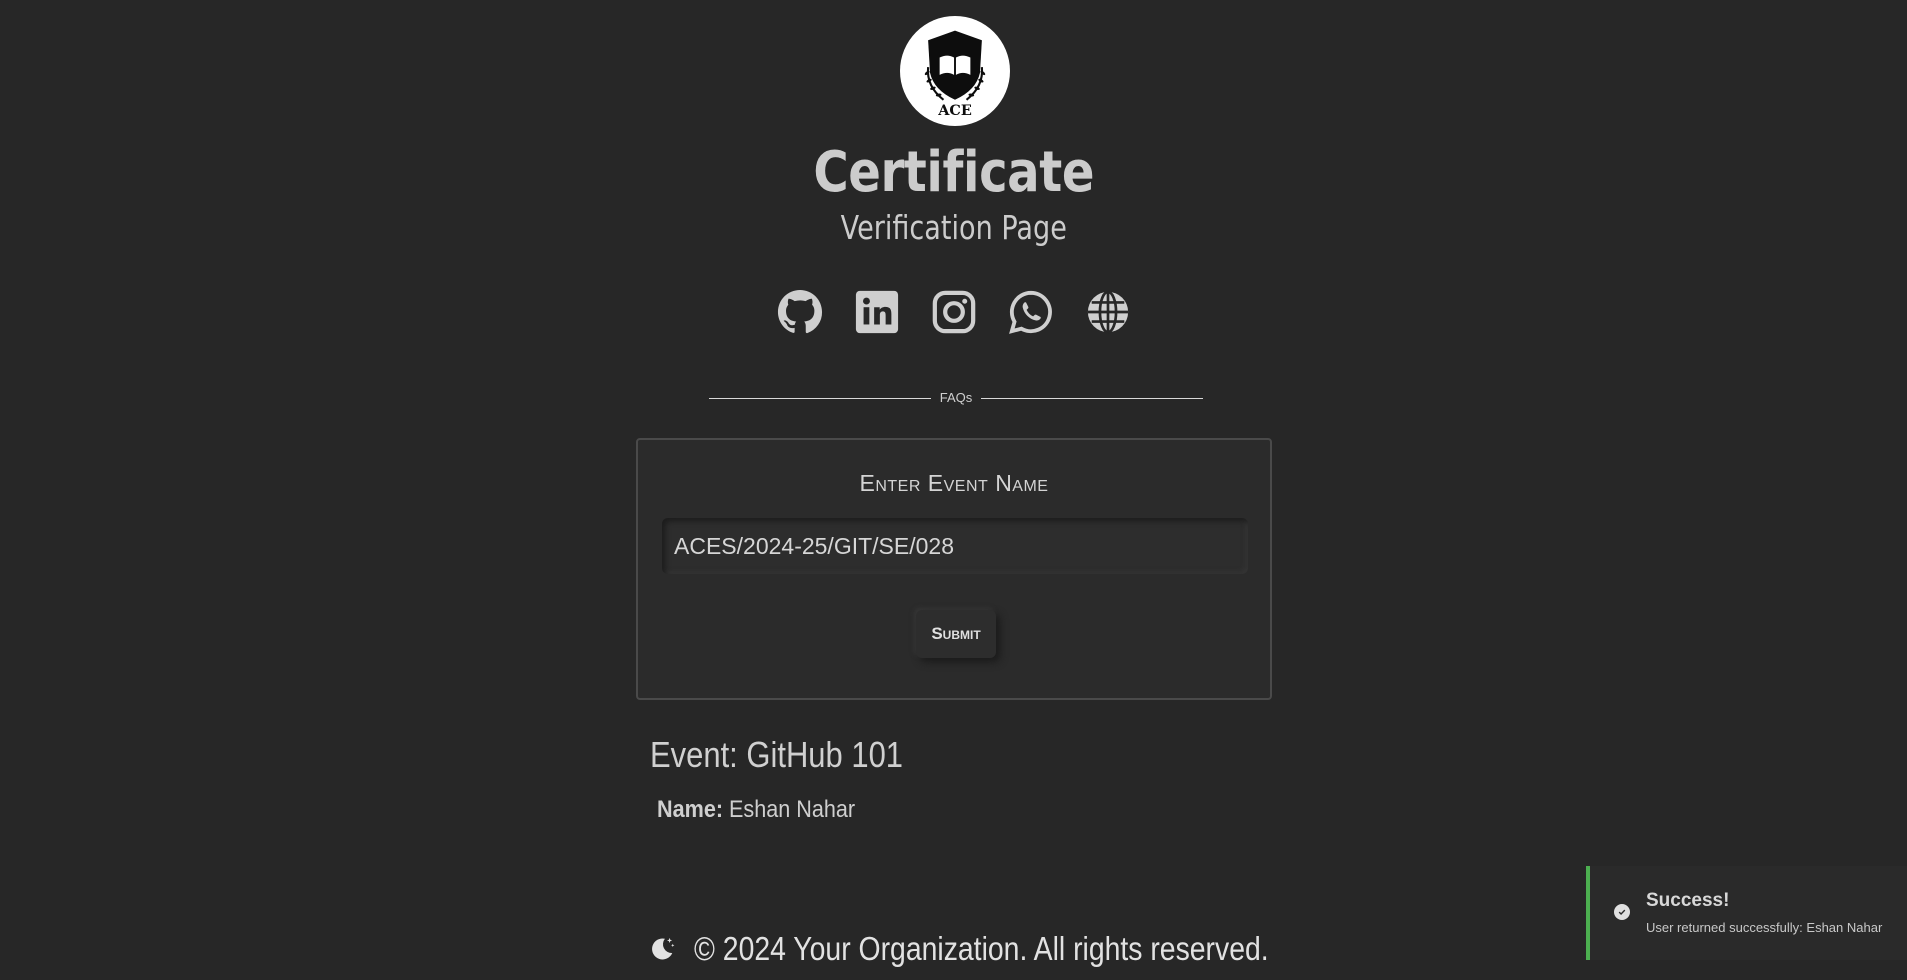 This screenshot has height=980, width=1907. I want to click on website-link, so click(1107, 311).